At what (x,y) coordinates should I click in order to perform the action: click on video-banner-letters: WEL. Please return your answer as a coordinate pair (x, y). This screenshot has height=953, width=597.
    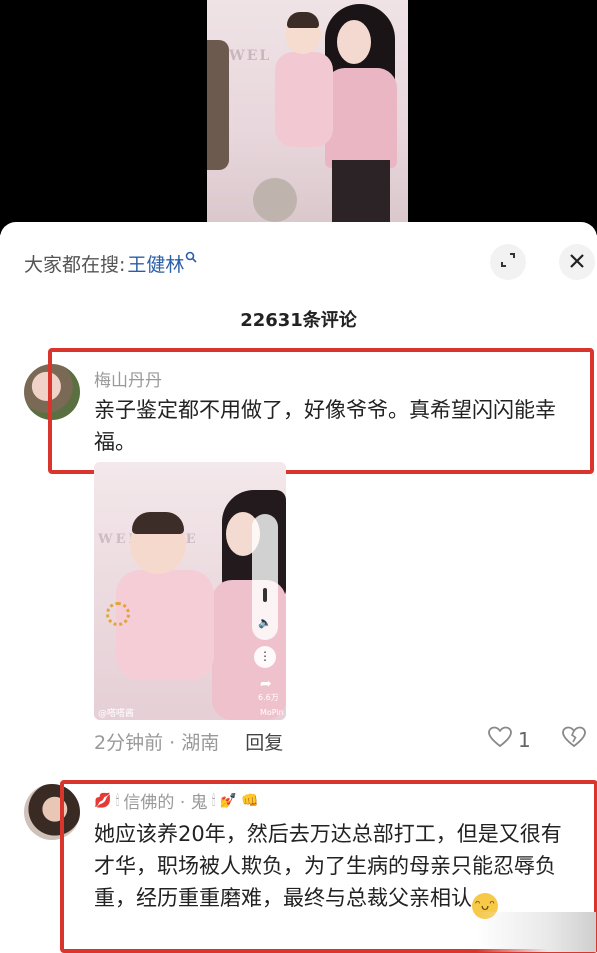
    Looking at the image, I should click on (250, 56).